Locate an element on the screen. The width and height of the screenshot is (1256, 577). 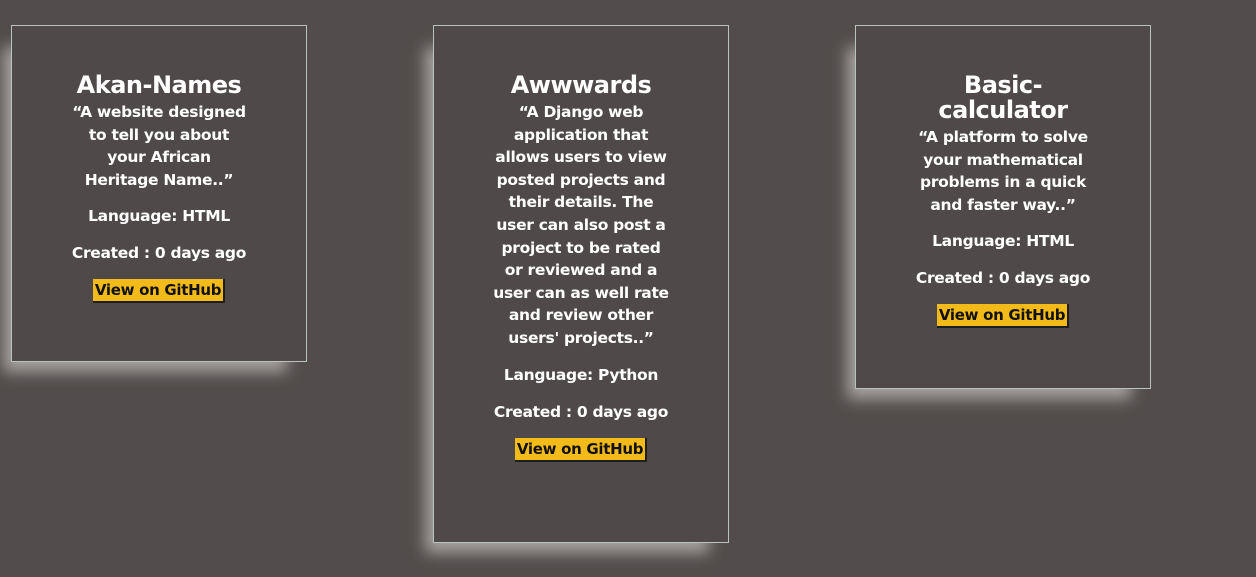
repo-title: Basic-calculator is located at coordinates (1003, 97).